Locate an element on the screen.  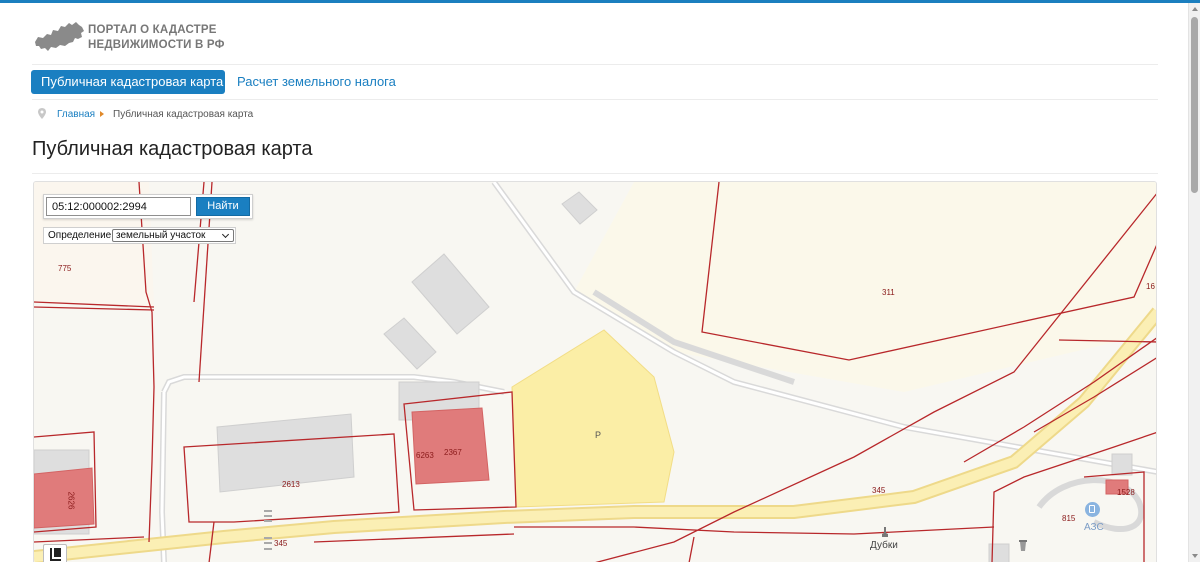
tab-land-tax-calculation: Расчет земельного налога is located at coordinates (316, 82).